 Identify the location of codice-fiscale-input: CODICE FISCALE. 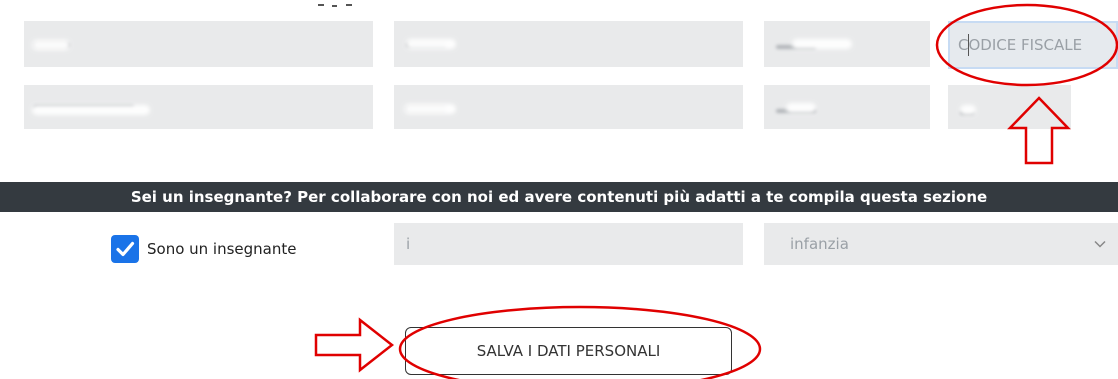
(1033, 45).